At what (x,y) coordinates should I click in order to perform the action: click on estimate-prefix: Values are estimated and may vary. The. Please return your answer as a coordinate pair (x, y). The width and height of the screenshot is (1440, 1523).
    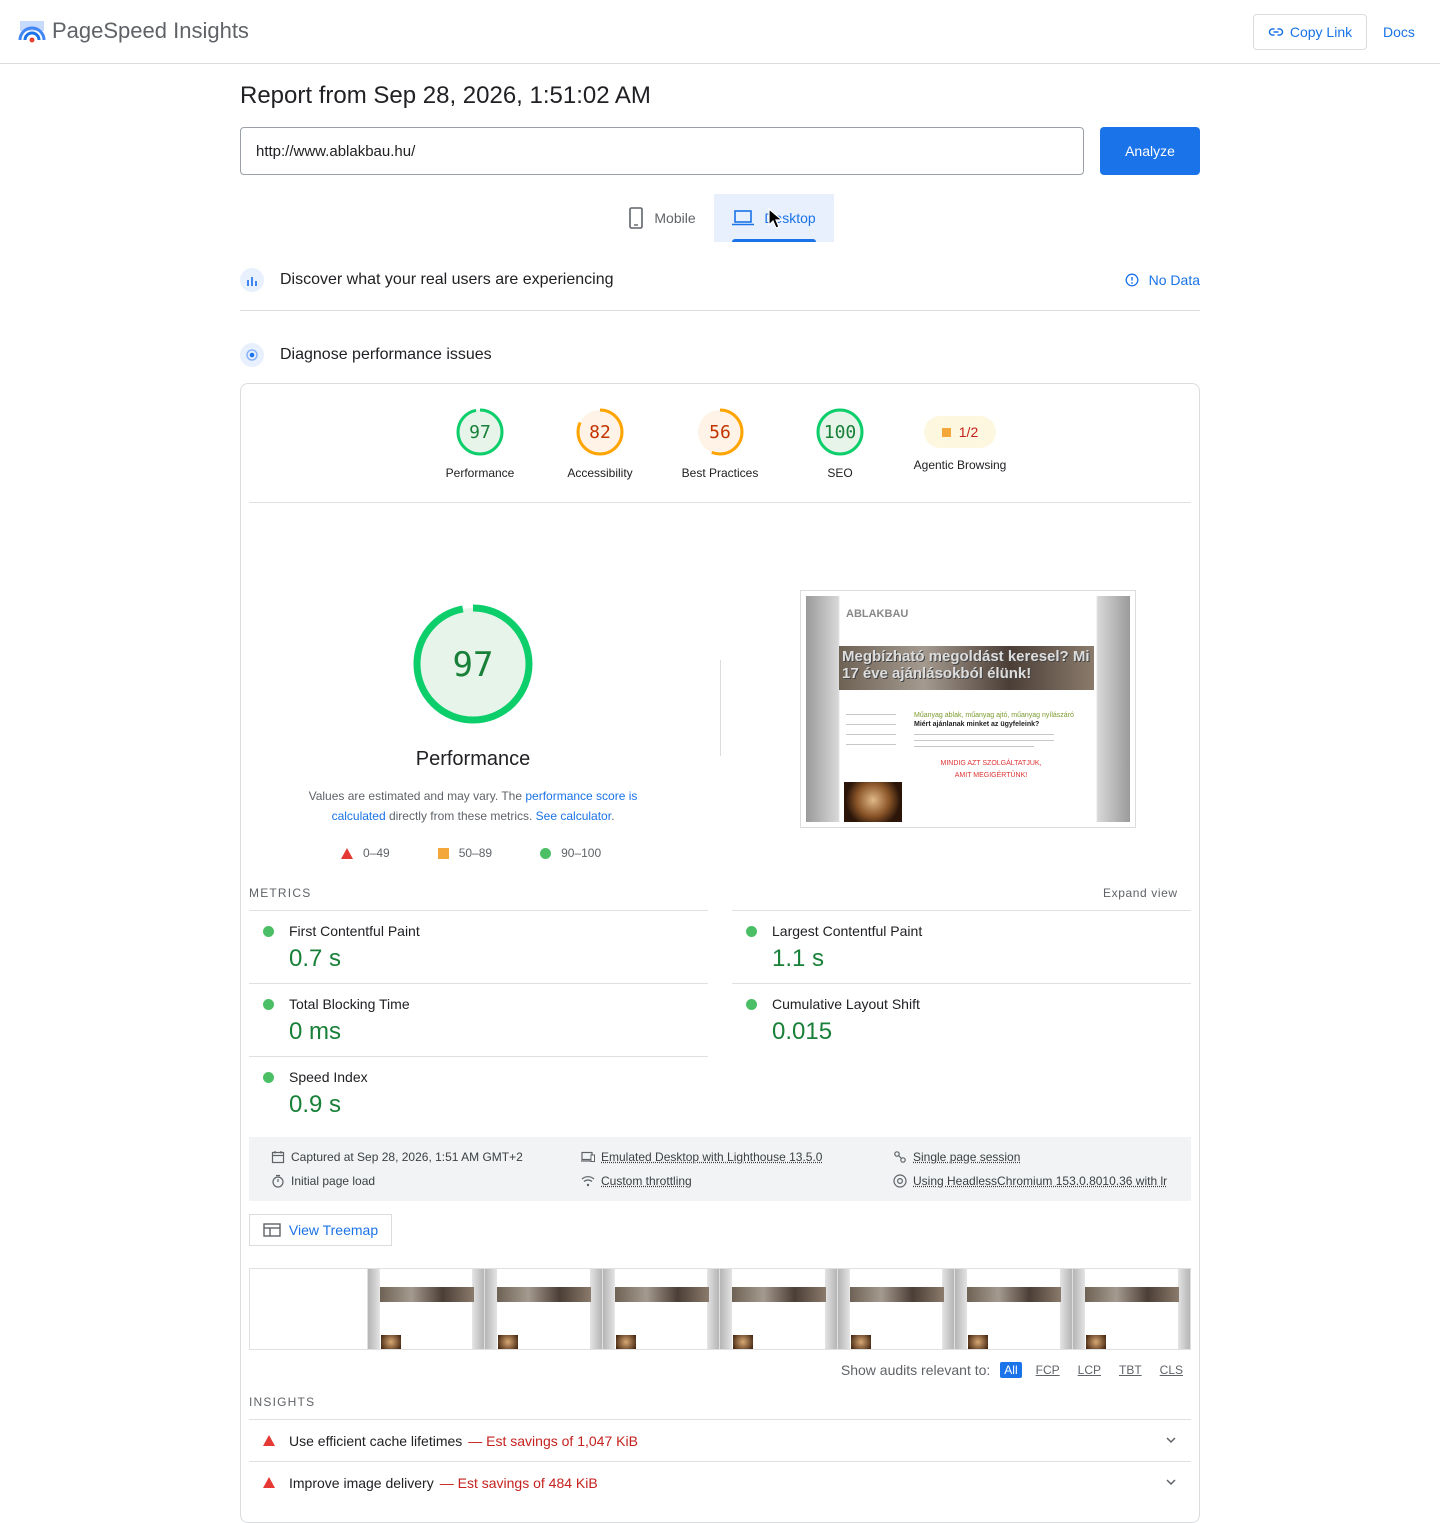
    Looking at the image, I should click on (417, 796).